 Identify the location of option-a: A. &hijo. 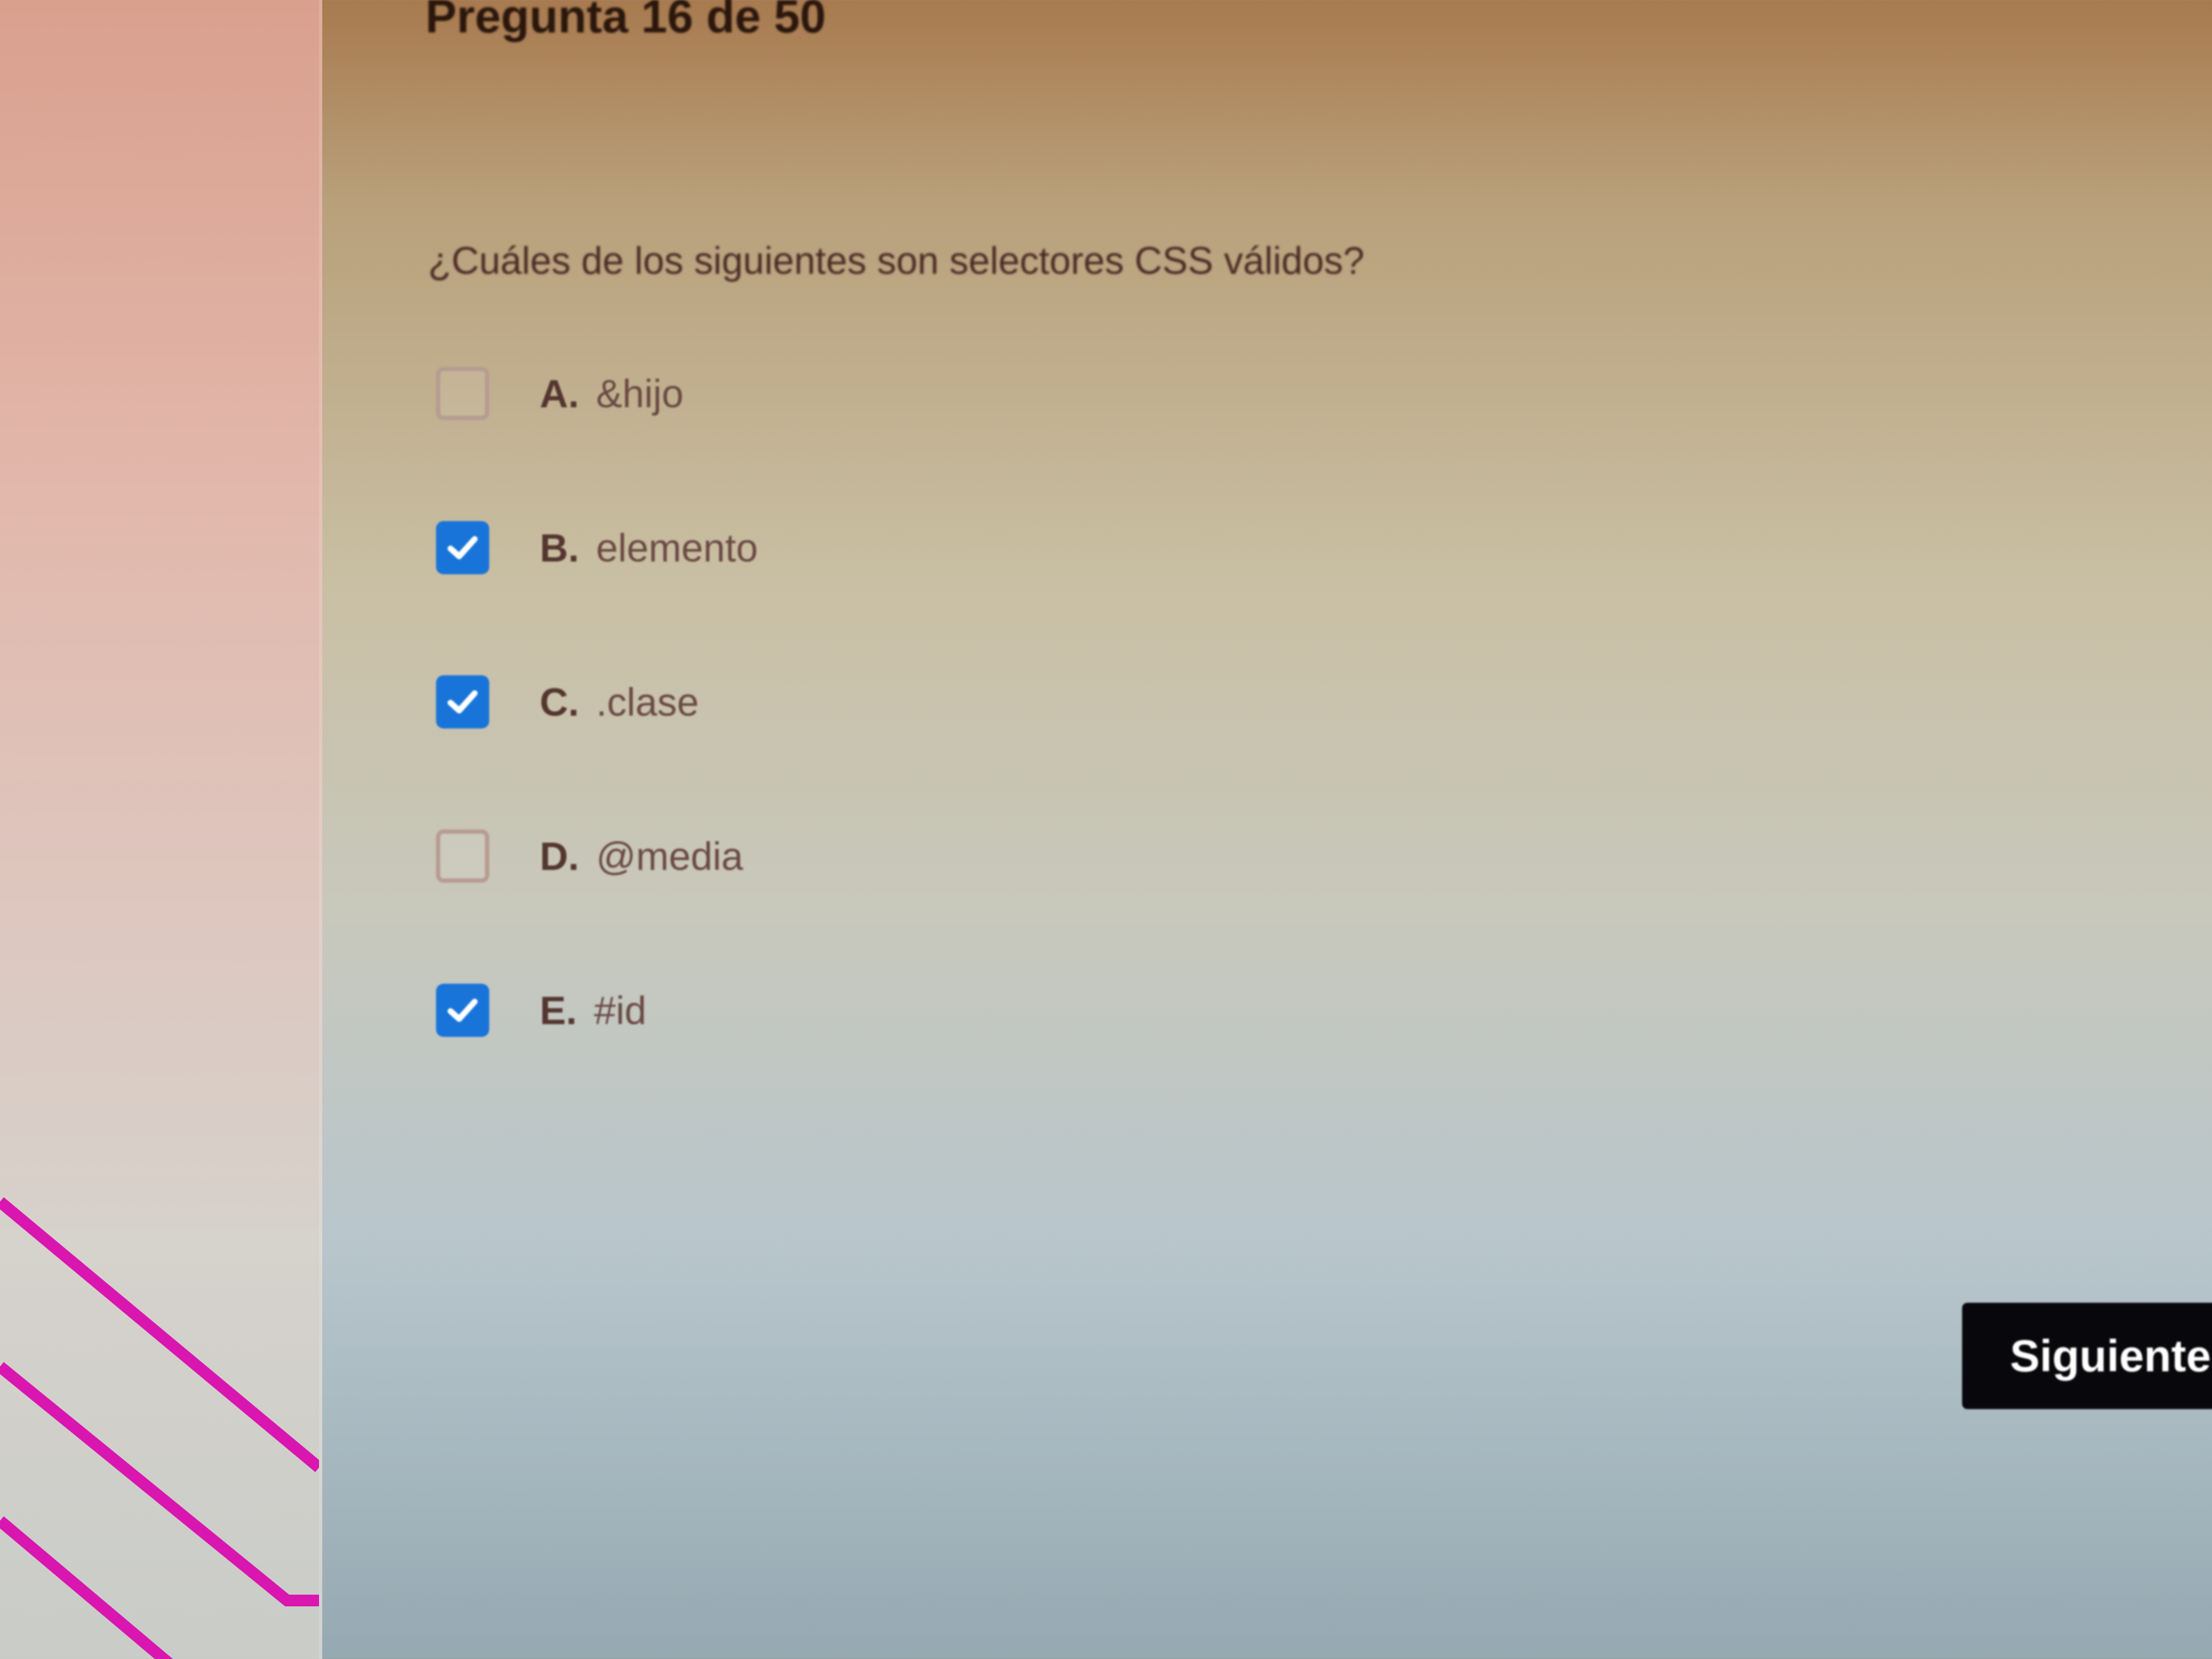
(560, 393).